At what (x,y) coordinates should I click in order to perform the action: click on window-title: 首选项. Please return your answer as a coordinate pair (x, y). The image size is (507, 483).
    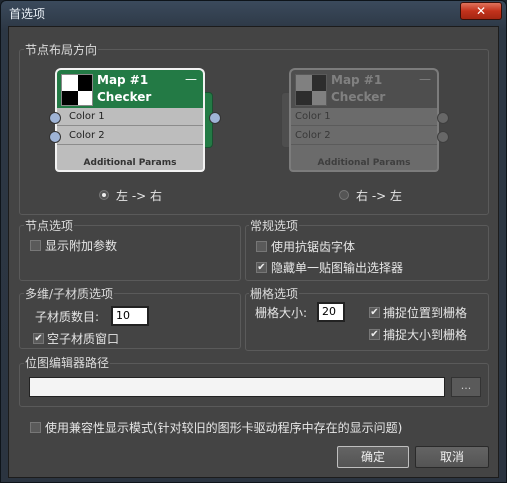
    Looking at the image, I should click on (27, 14).